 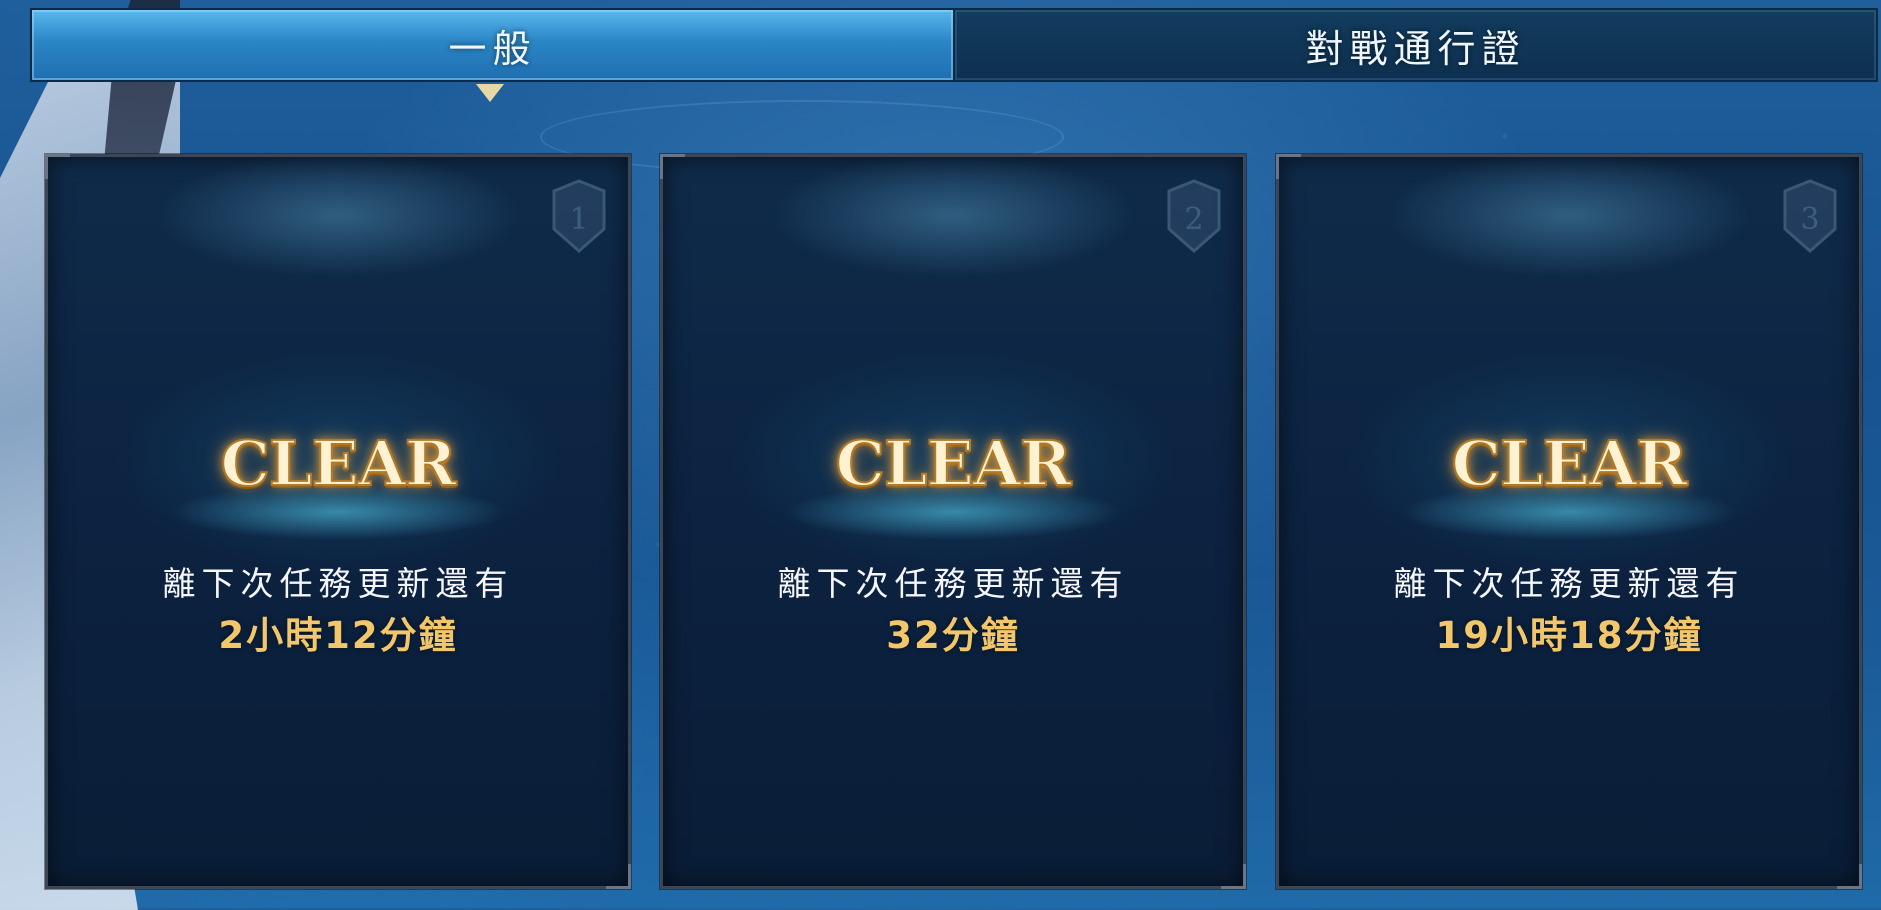 What do you see at coordinates (1809, 219) in the screenshot?
I see `rank-3-number: 3` at bounding box center [1809, 219].